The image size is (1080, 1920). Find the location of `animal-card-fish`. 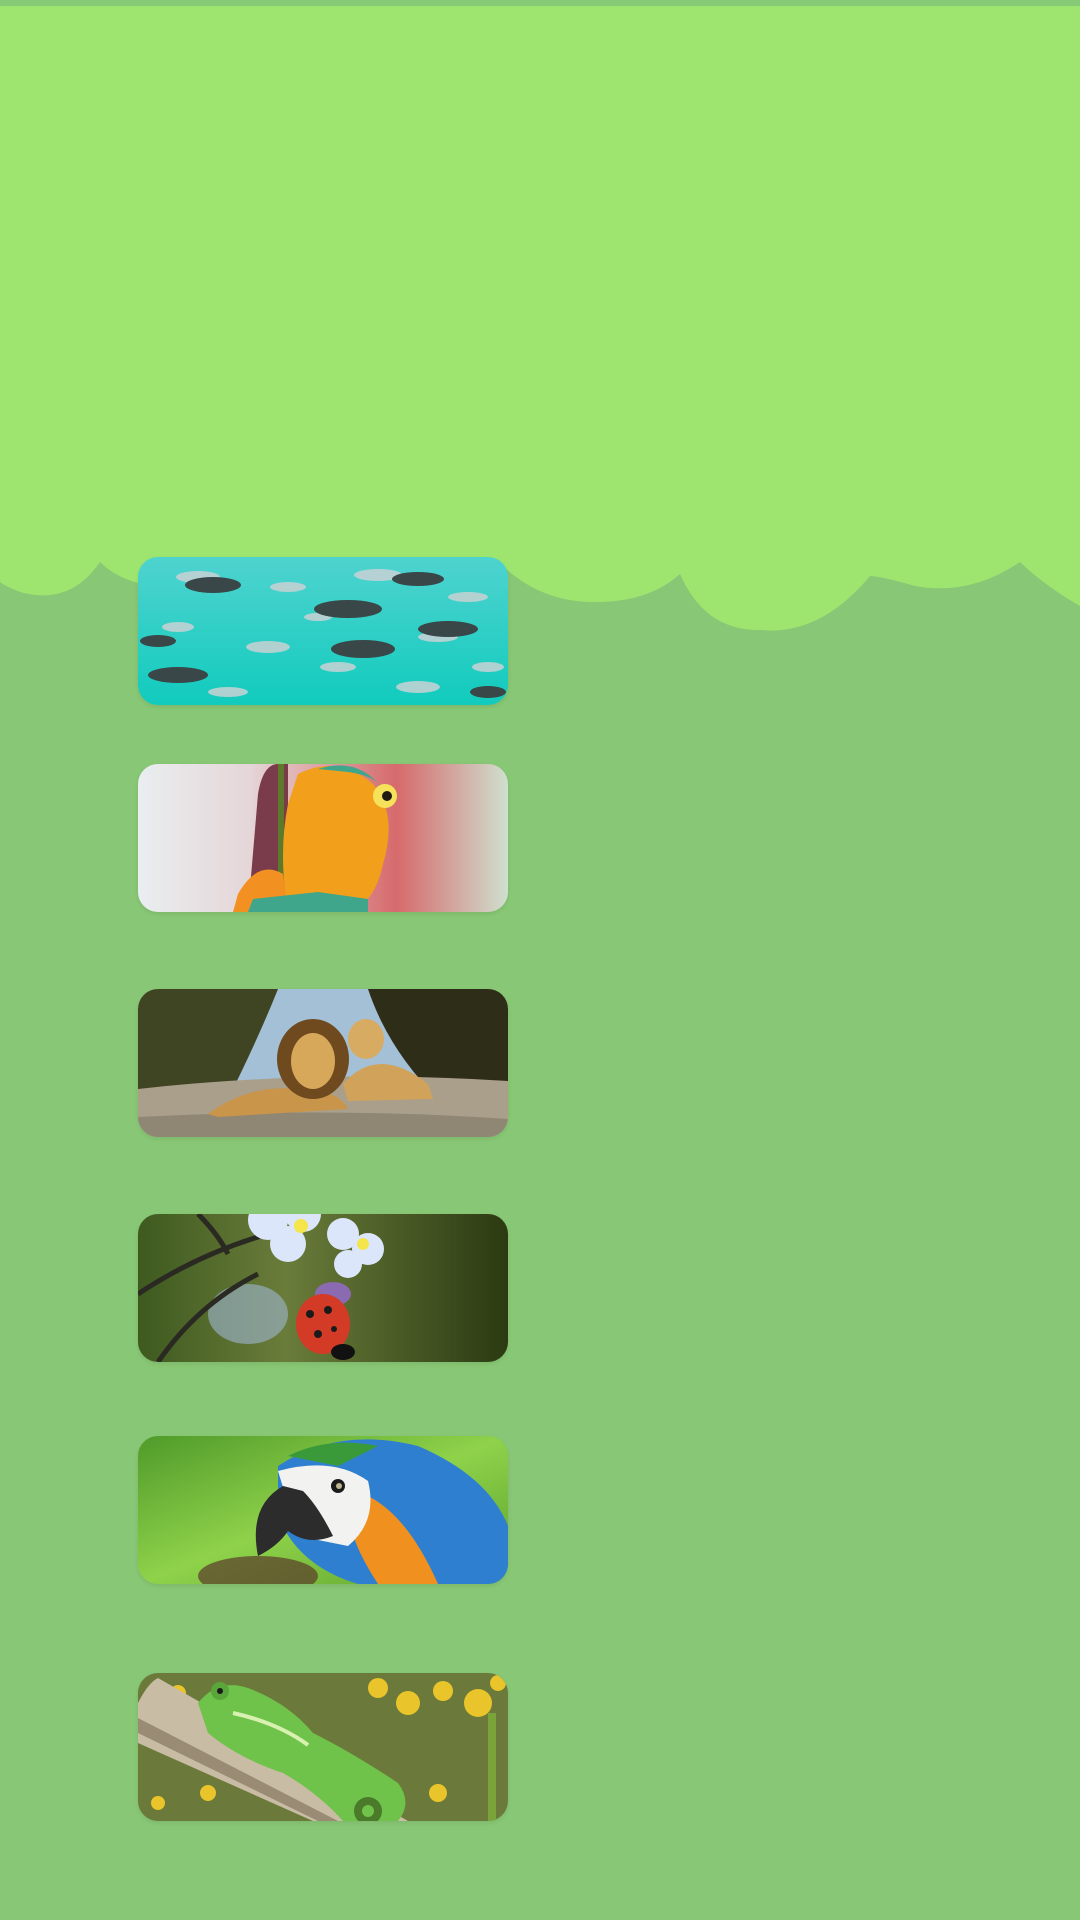

animal-card-fish is located at coordinates (323, 631).